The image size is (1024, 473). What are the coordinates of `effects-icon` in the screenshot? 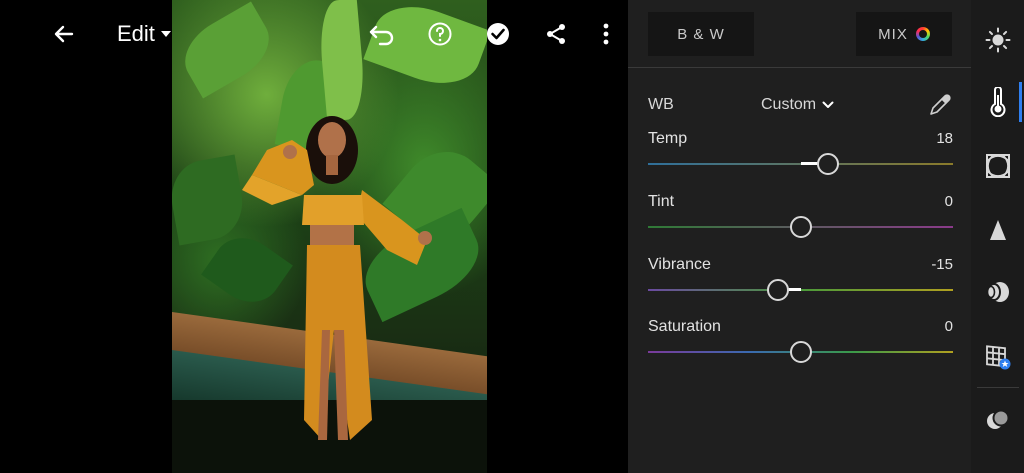 It's located at (998, 166).